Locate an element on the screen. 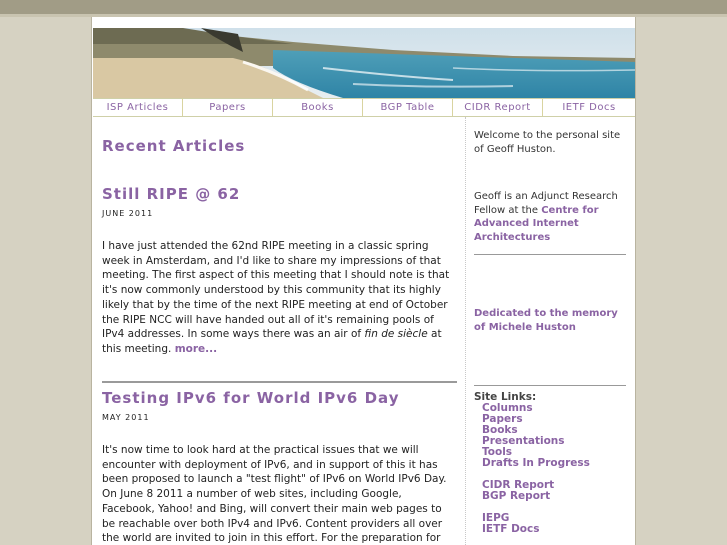 Image resolution: width=727 pixels, height=545 pixels. nav-isp-articles: ISP Articles is located at coordinates (138, 107).